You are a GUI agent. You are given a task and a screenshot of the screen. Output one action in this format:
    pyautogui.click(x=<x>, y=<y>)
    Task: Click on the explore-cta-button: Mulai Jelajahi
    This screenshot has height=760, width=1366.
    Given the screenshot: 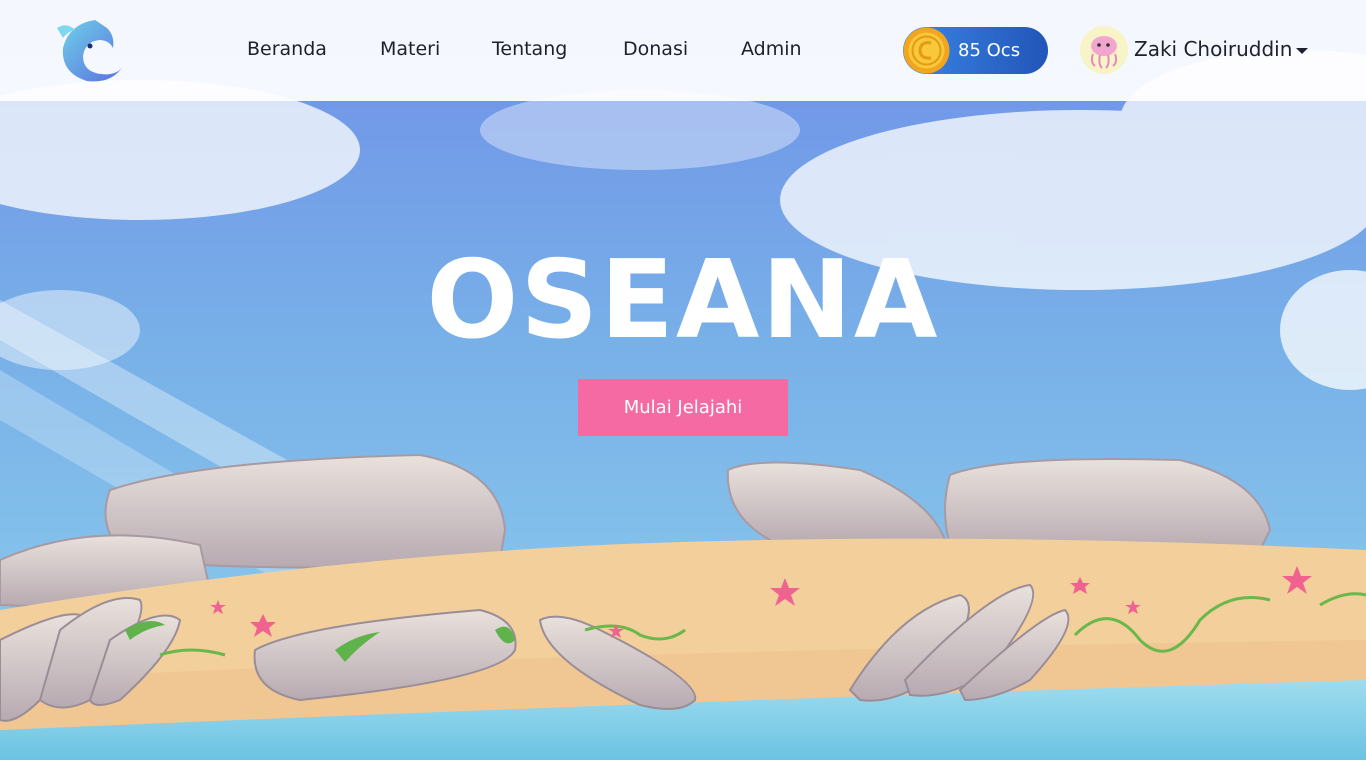 What is the action you would take?
    pyautogui.click(x=683, y=407)
    